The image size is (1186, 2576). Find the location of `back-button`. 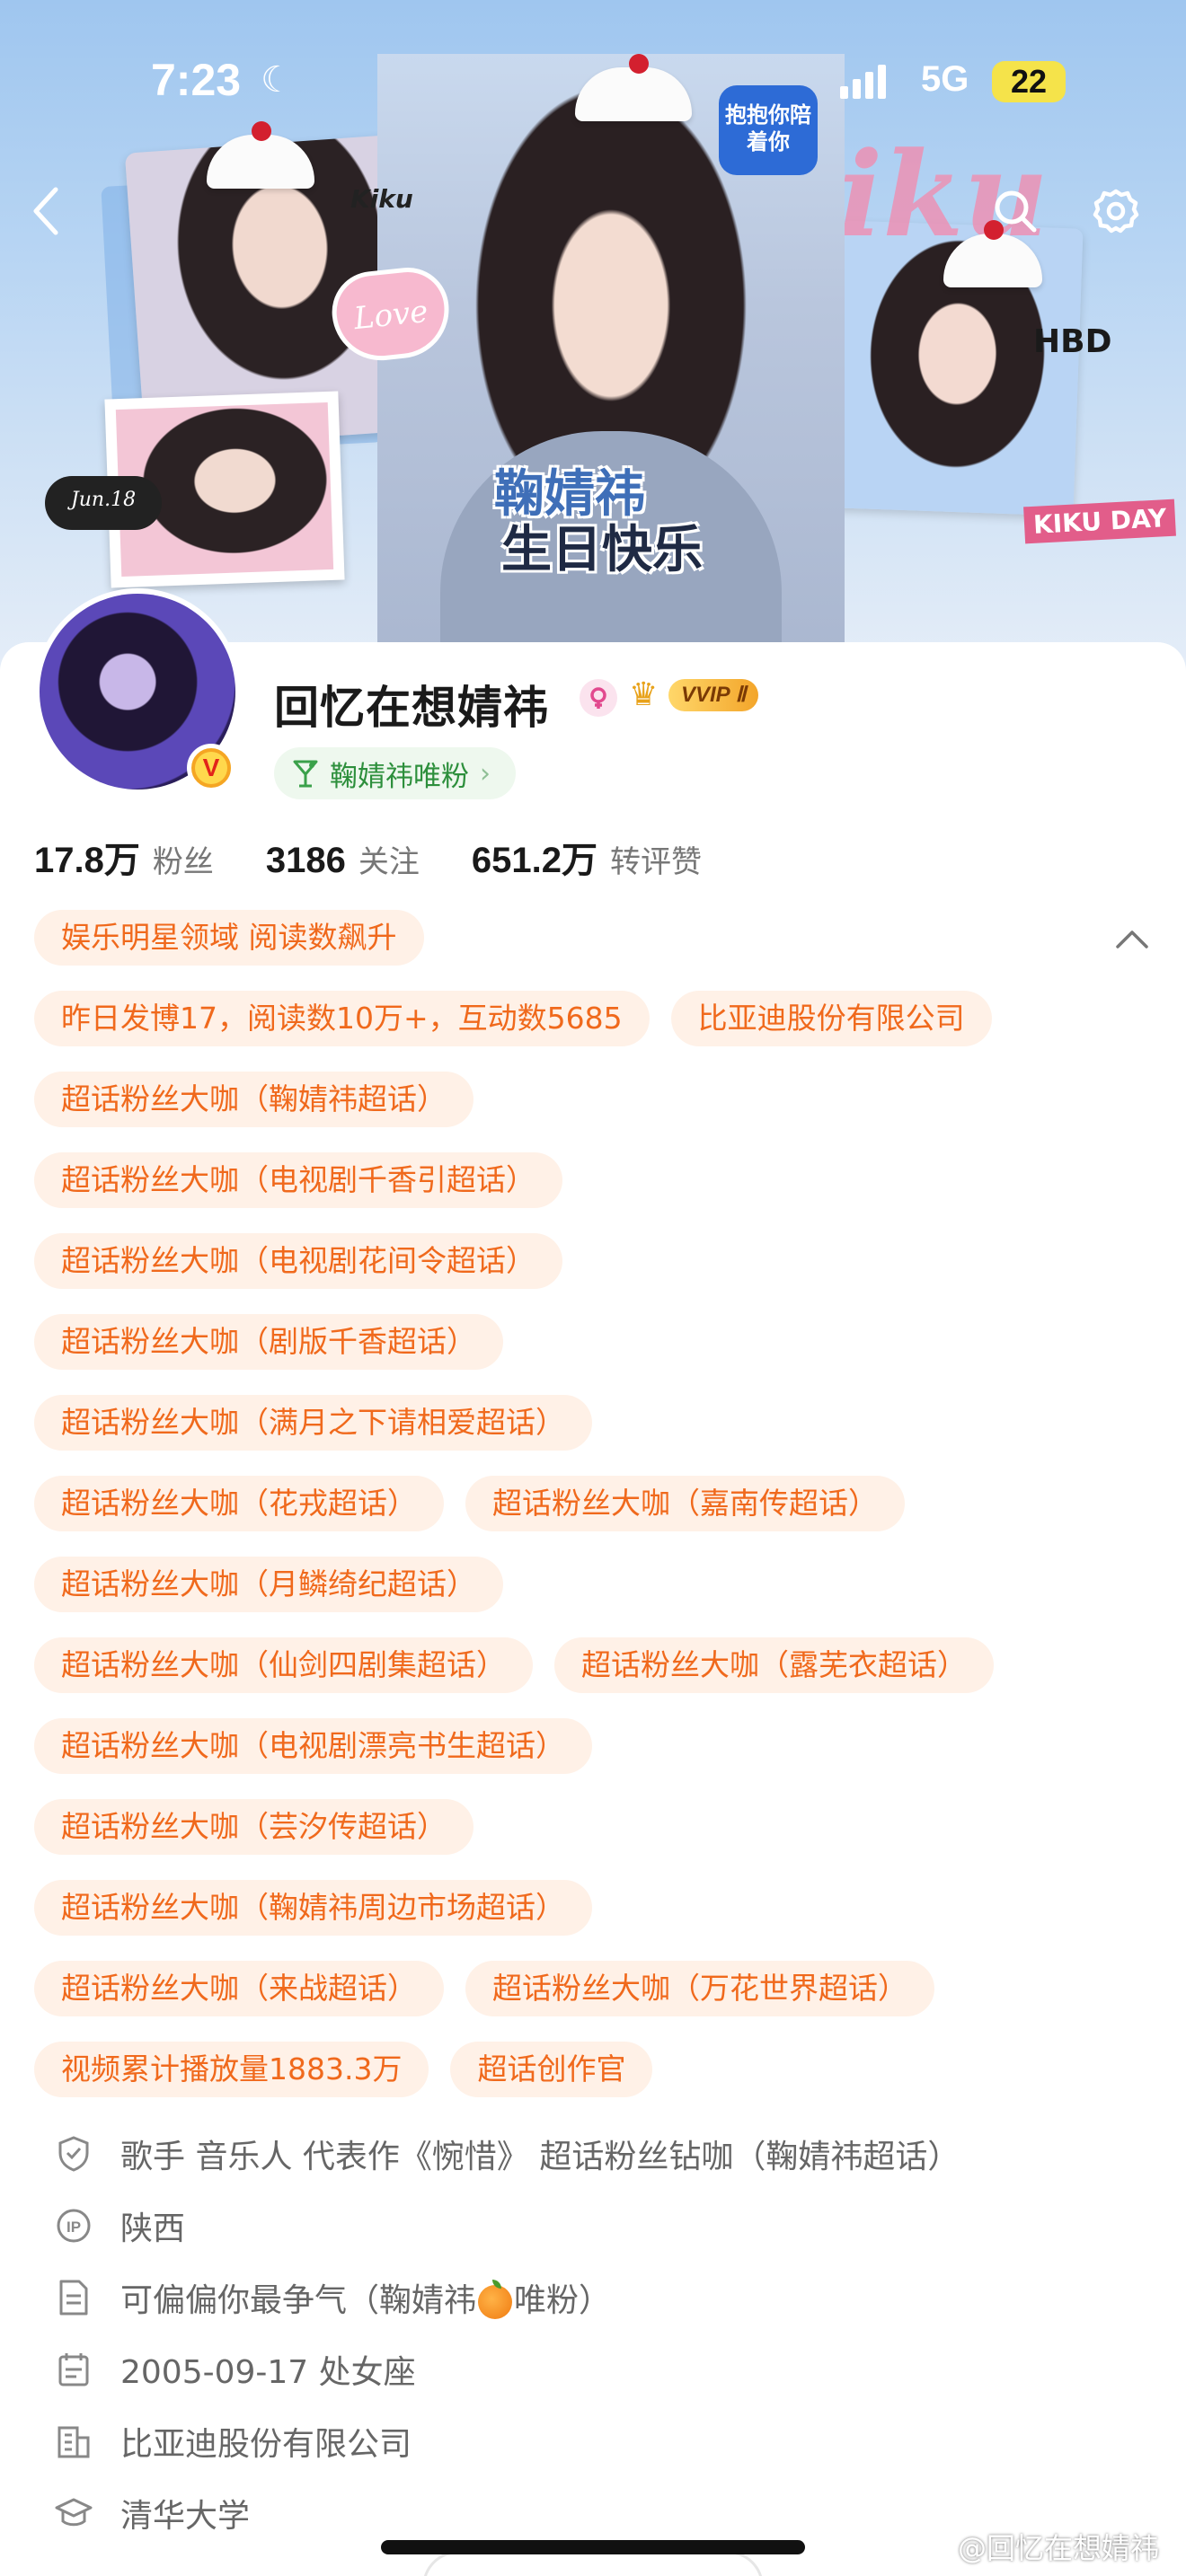

back-button is located at coordinates (47, 211).